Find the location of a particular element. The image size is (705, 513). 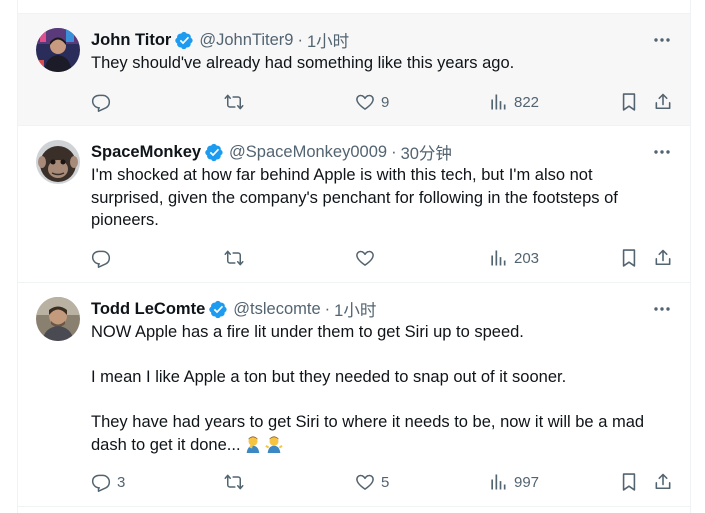

author-handle: @SpaceMonkey0009 is located at coordinates (308, 152).